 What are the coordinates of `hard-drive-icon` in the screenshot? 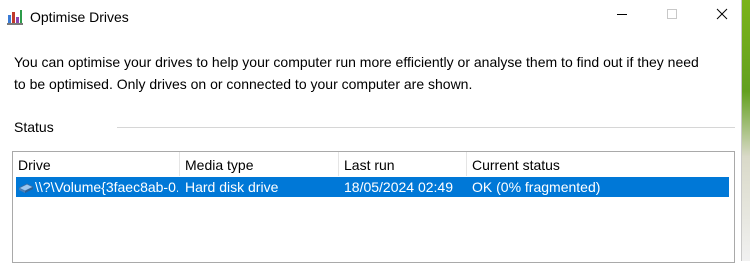 It's located at (26, 187).